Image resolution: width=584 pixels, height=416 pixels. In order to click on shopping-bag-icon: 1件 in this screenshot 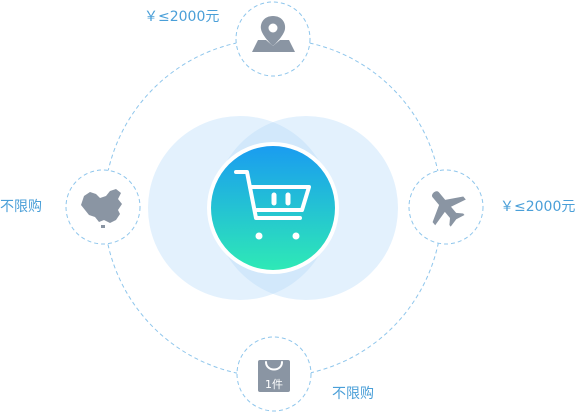, I will do `click(274, 376)`.